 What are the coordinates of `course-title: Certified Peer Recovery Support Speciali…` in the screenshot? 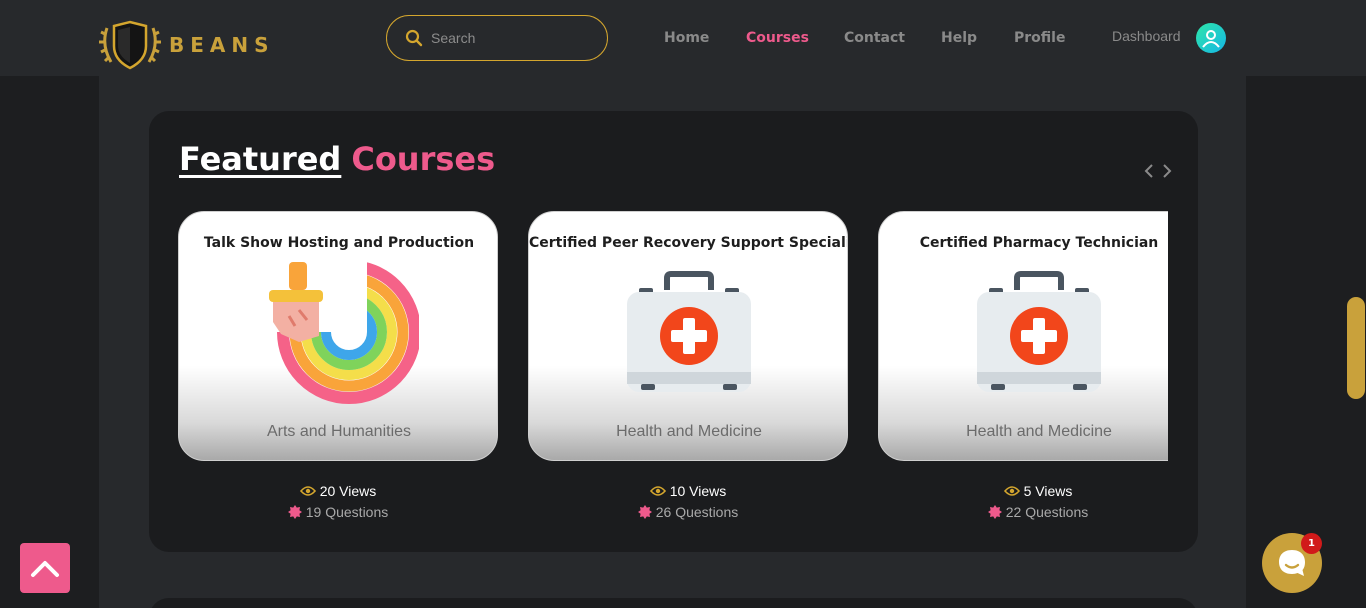 It's located at (688, 243).